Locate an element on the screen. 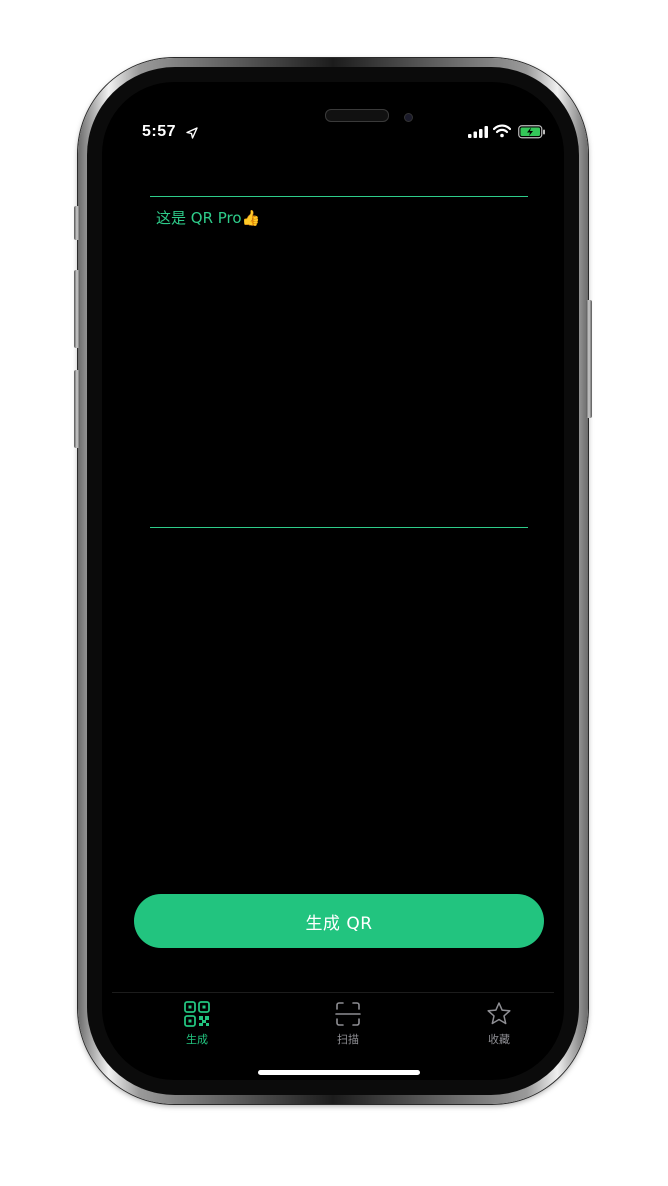 The image size is (668, 1186). qr-text-input: 这是 QR Pro👍 is located at coordinates (336, 357).